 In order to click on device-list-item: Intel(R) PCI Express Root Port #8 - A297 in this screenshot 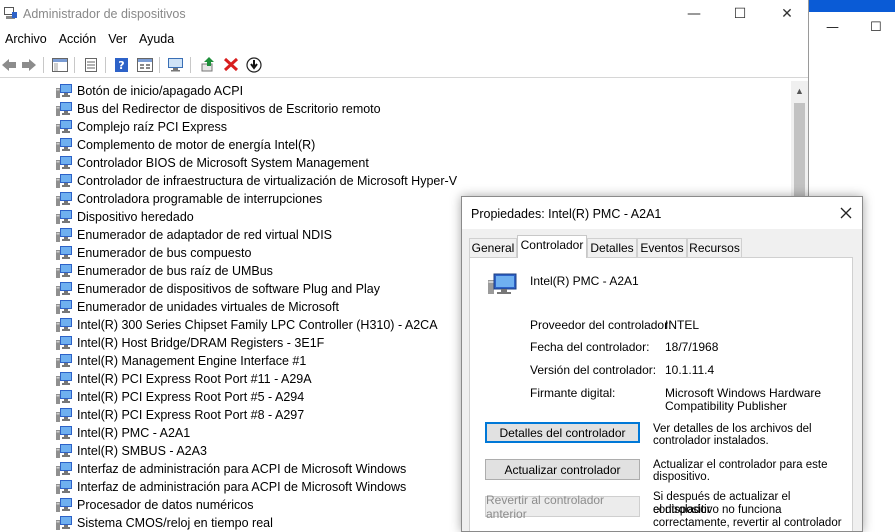, I will do `click(180, 415)`.